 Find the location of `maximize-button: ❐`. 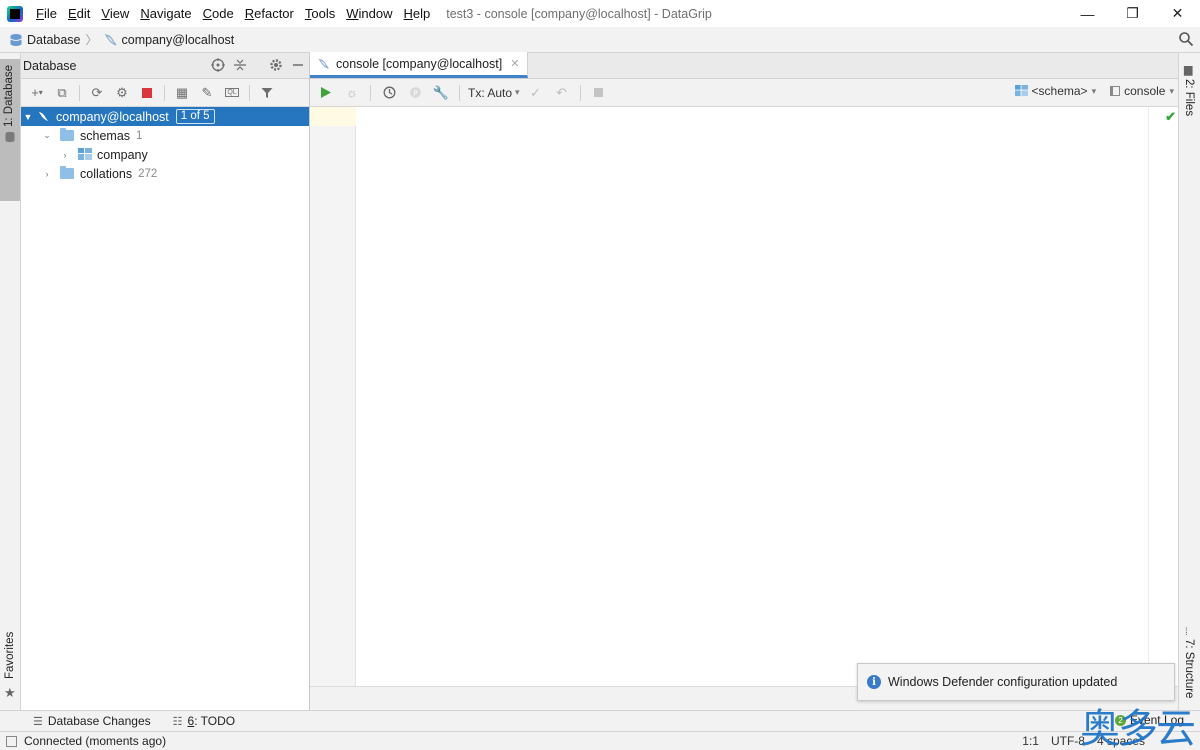

maximize-button: ❐ is located at coordinates (1132, 13).